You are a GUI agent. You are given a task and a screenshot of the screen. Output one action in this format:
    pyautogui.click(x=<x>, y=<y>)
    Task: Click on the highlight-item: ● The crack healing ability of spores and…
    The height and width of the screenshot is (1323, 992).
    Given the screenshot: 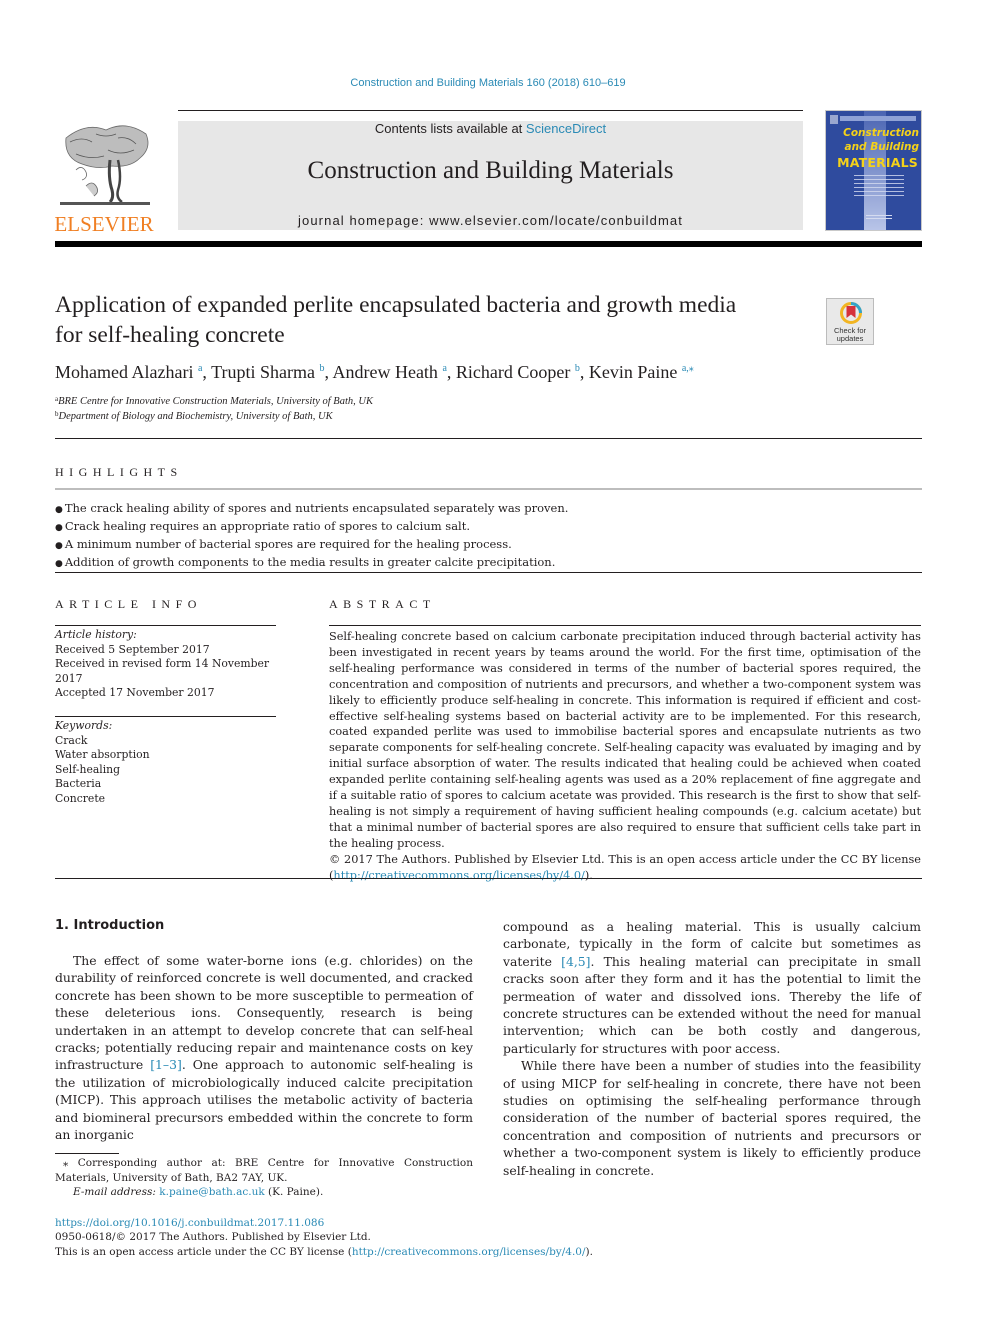 What is the action you would take?
    pyautogui.click(x=312, y=508)
    